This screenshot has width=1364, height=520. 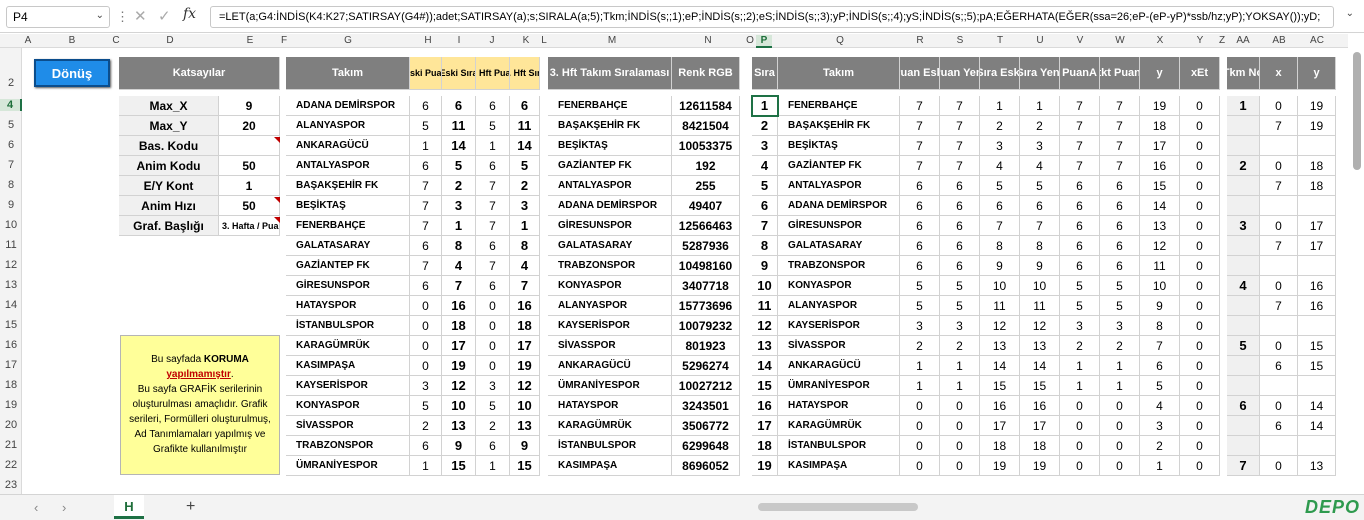 What do you see at coordinates (348, 146) in the screenshot?
I see `t1-team: ANKARAGÜCÜ` at bounding box center [348, 146].